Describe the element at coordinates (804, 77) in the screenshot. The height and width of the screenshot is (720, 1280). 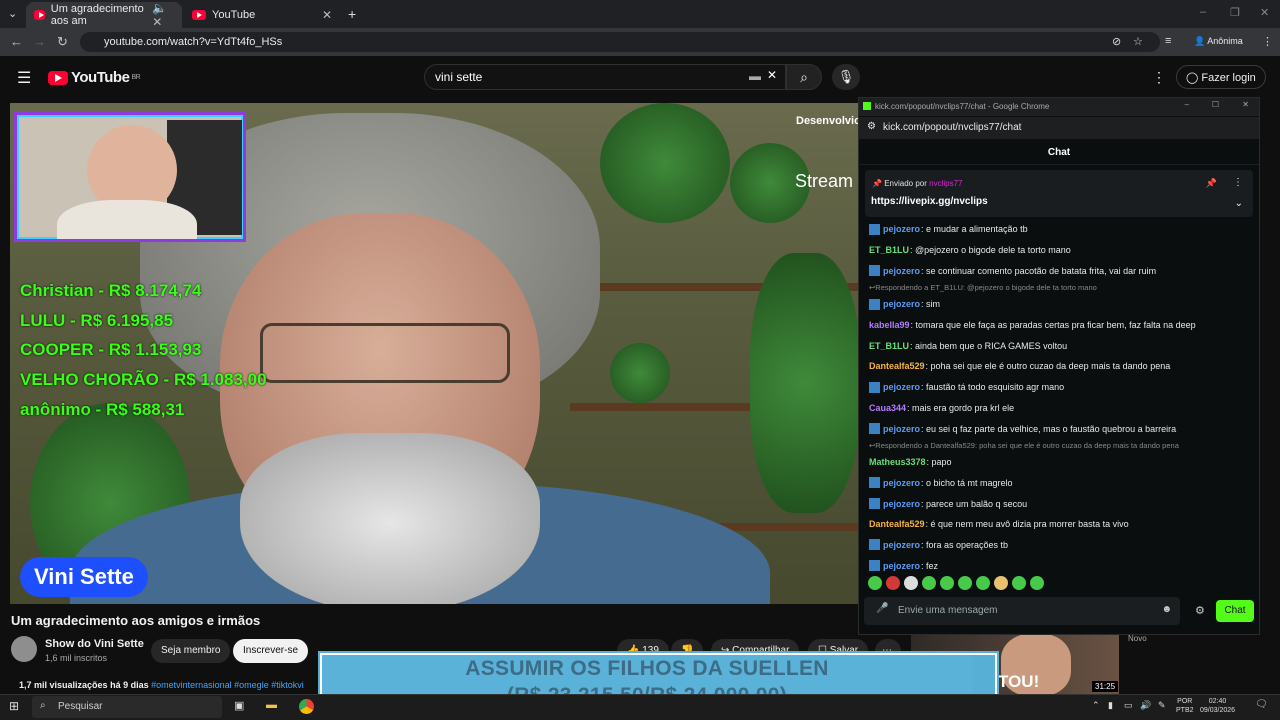
I see `search-button: ⌕` at that location.